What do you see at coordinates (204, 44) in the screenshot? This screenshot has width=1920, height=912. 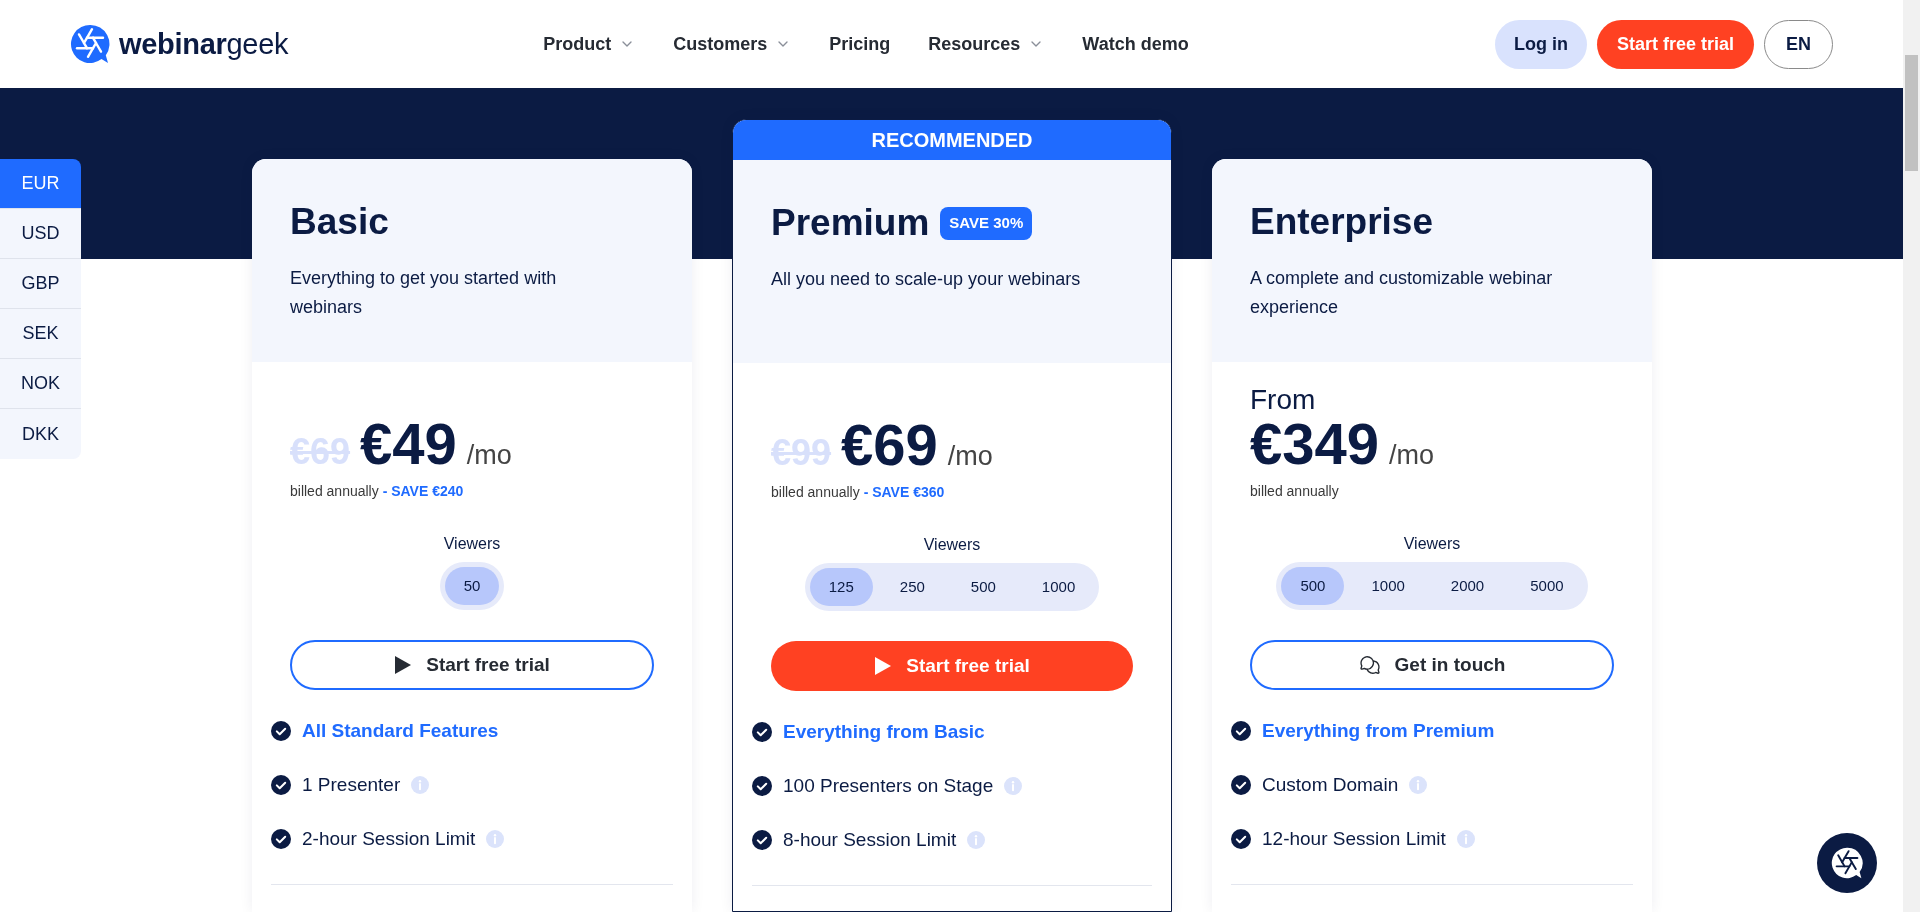 I see `logo-wordmark: webinargeek` at bounding box center [204, 44].